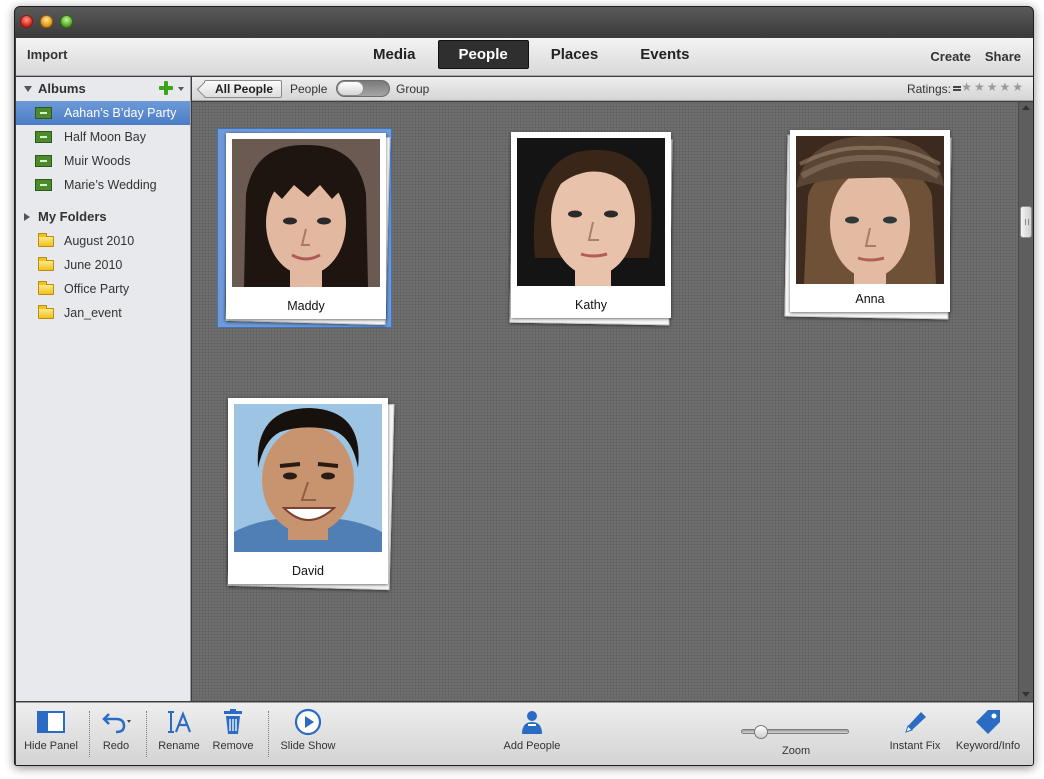  Describe the element at coordinates (62, 88) in the screenshot. I see `albums-heading: Albums` at that location.